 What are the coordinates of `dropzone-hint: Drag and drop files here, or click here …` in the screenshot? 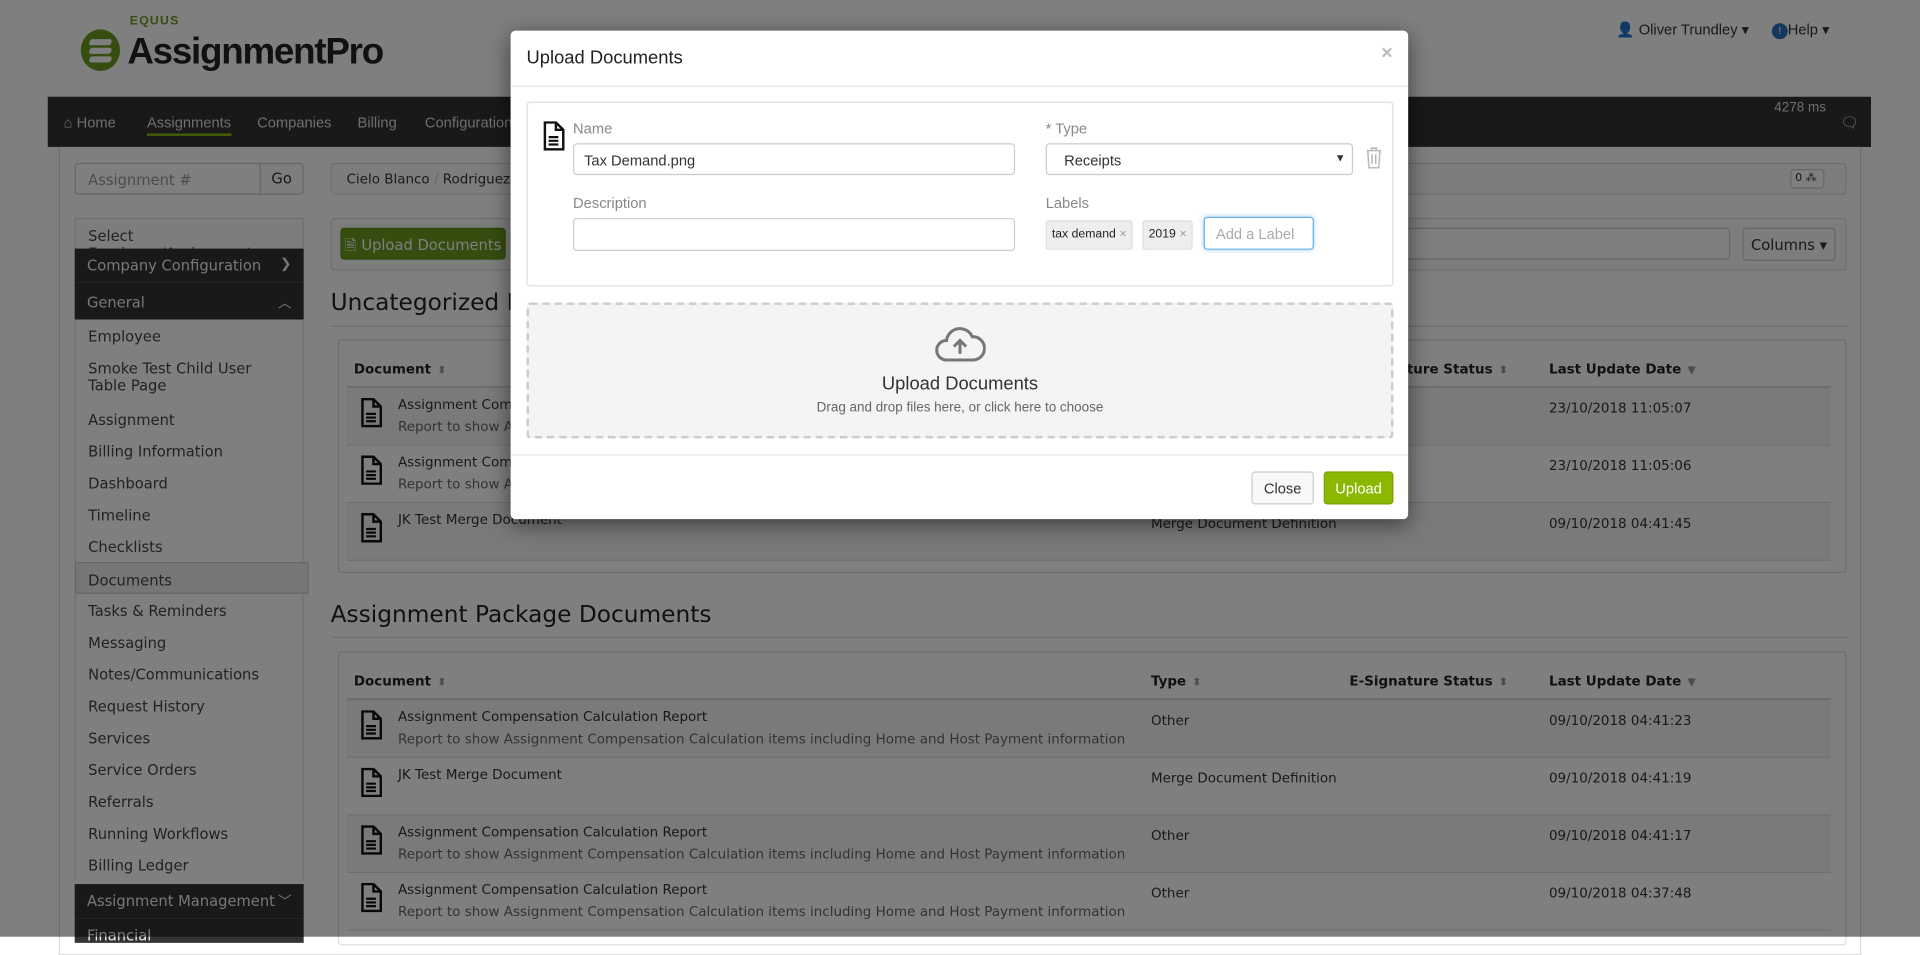 It's located at (960, 408).